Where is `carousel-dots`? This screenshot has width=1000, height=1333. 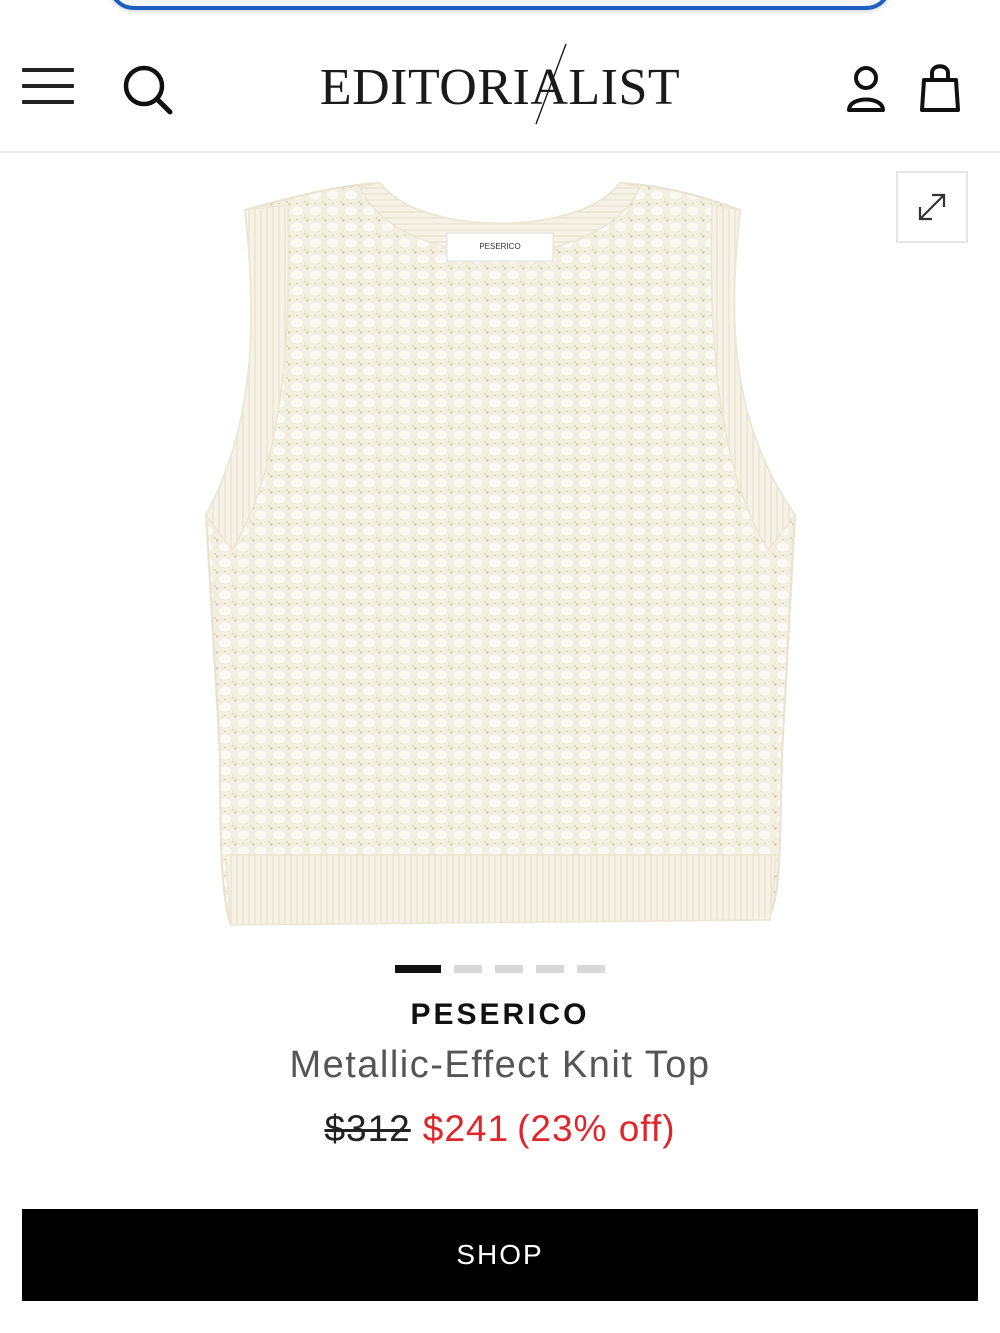 carousel-dots is located at coordinates (500, 969).